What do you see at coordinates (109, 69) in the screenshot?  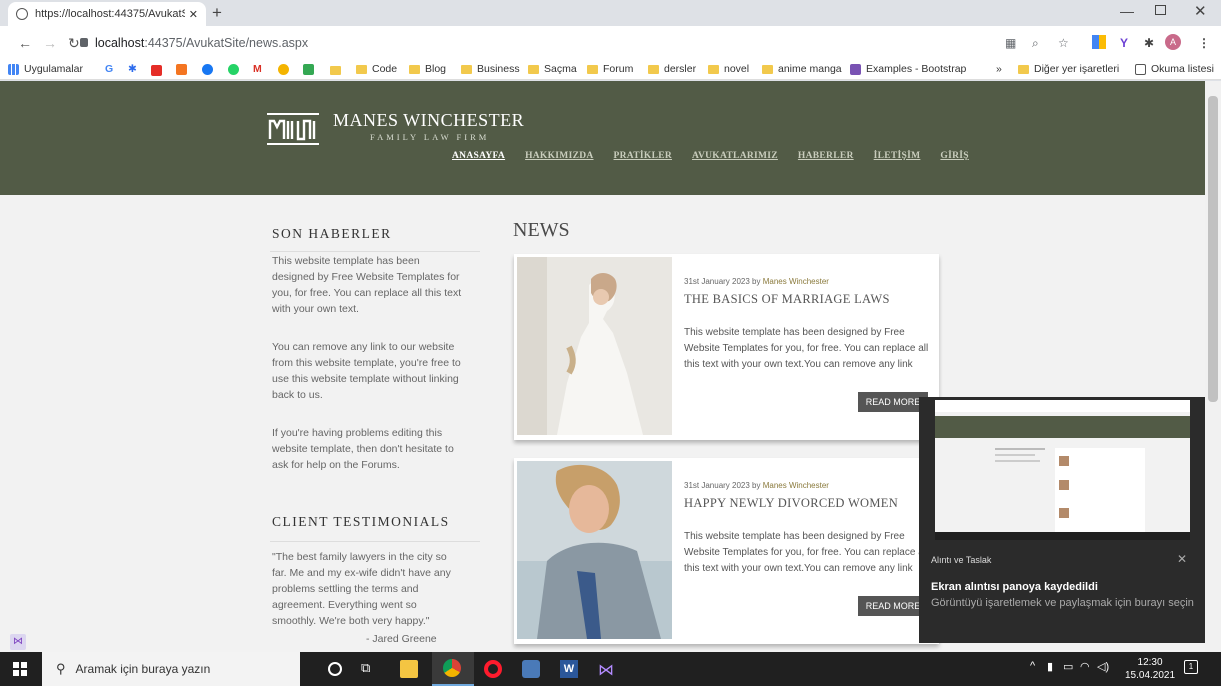 I see `google-icon: G` at bounding box center [109, 69].